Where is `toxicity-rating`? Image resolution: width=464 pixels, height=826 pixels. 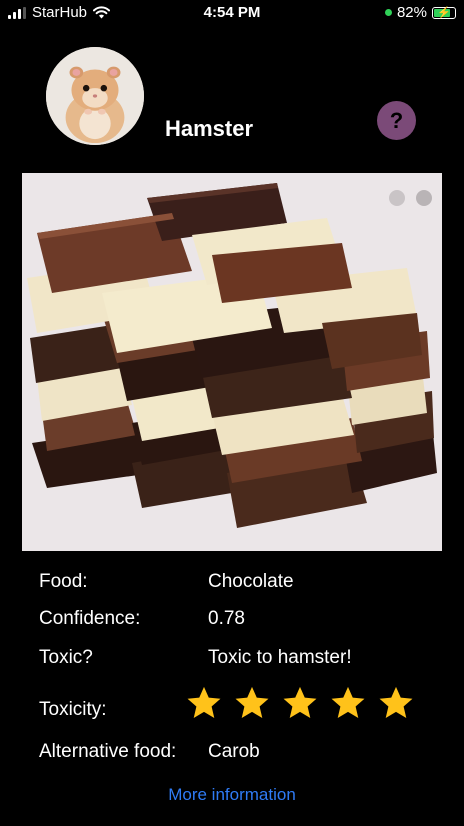 toxicity-rating is located at coordinates (300, 703).